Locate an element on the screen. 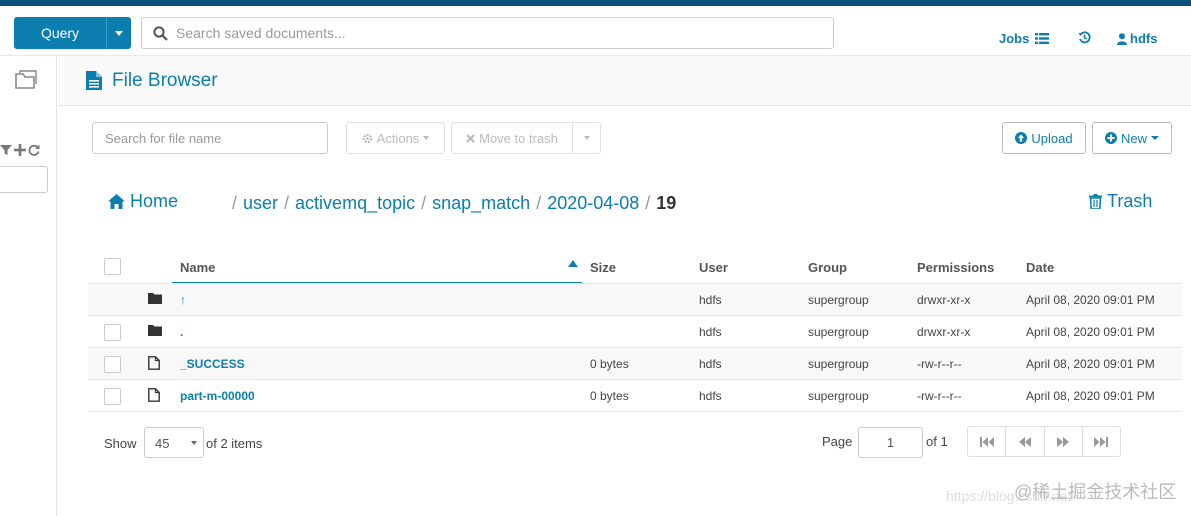  top-navigation-bar: Query Jobs hdfs is located at coordinates (595, 31).